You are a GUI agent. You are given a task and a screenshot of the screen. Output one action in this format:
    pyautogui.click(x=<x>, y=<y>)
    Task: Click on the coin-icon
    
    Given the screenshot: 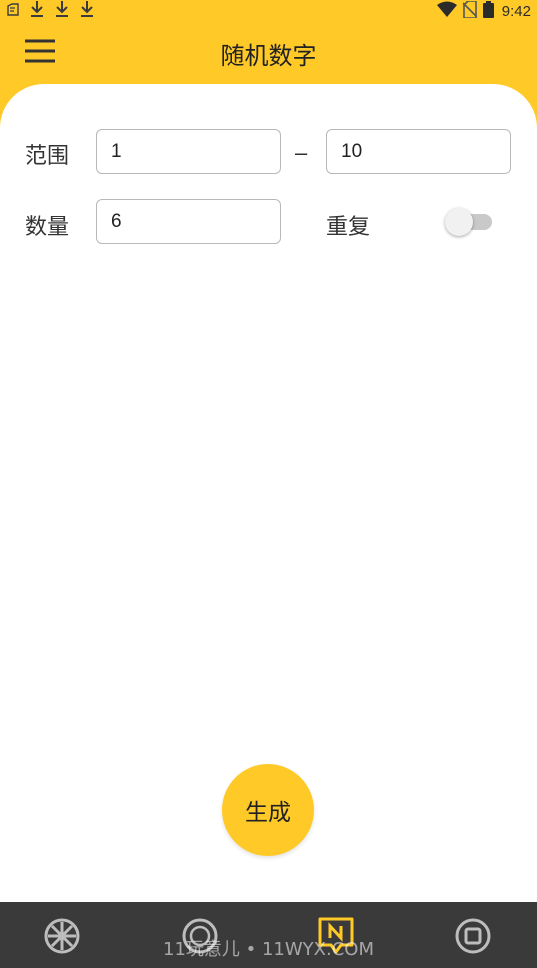 What is the action you would take?
    pyautogui.click(x=200, y=938)
    